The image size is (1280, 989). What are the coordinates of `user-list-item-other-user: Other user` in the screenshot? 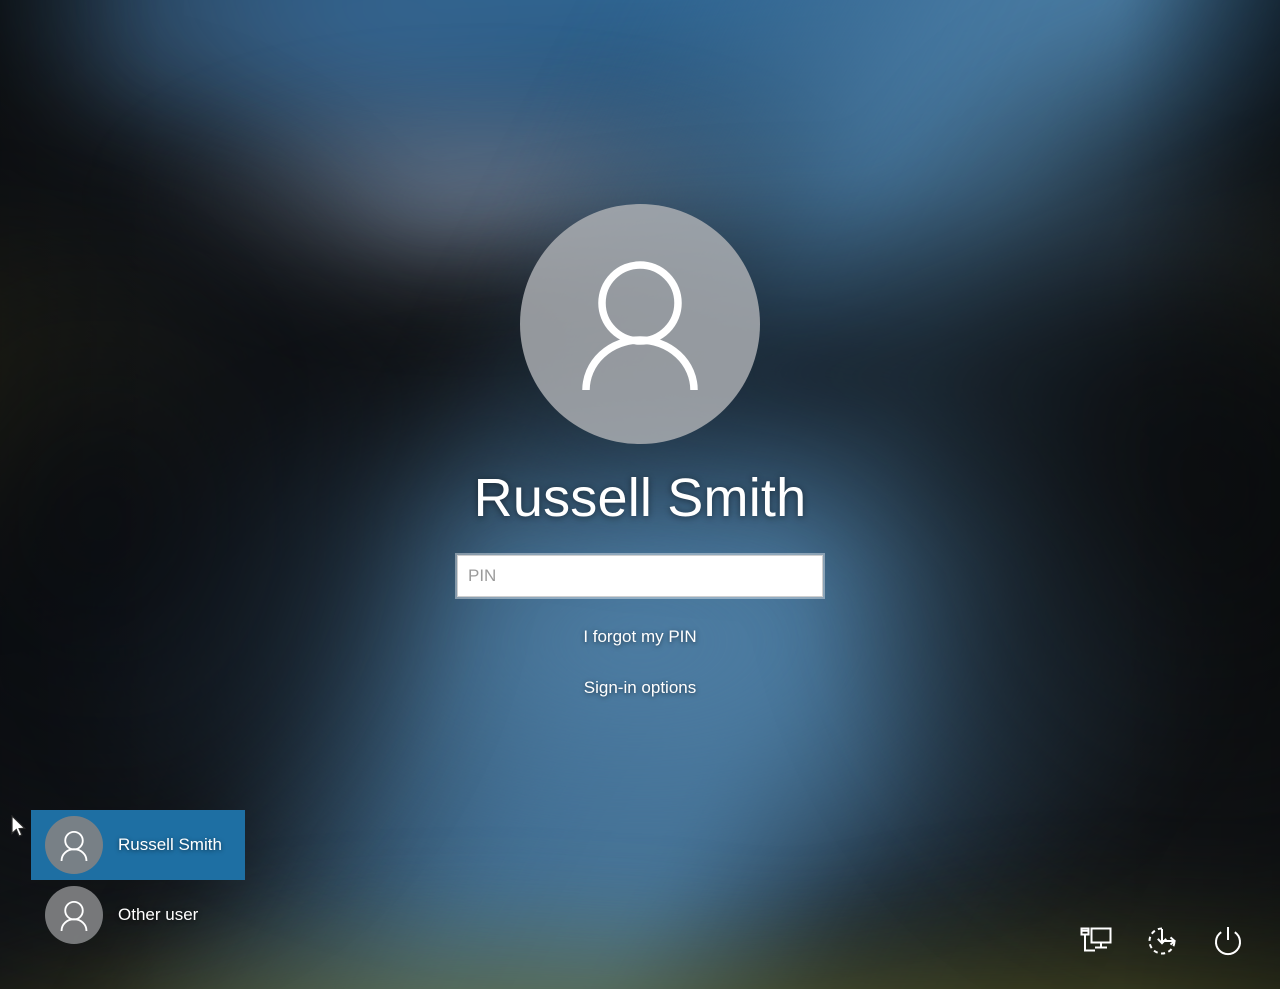 It's located at (138, 915).